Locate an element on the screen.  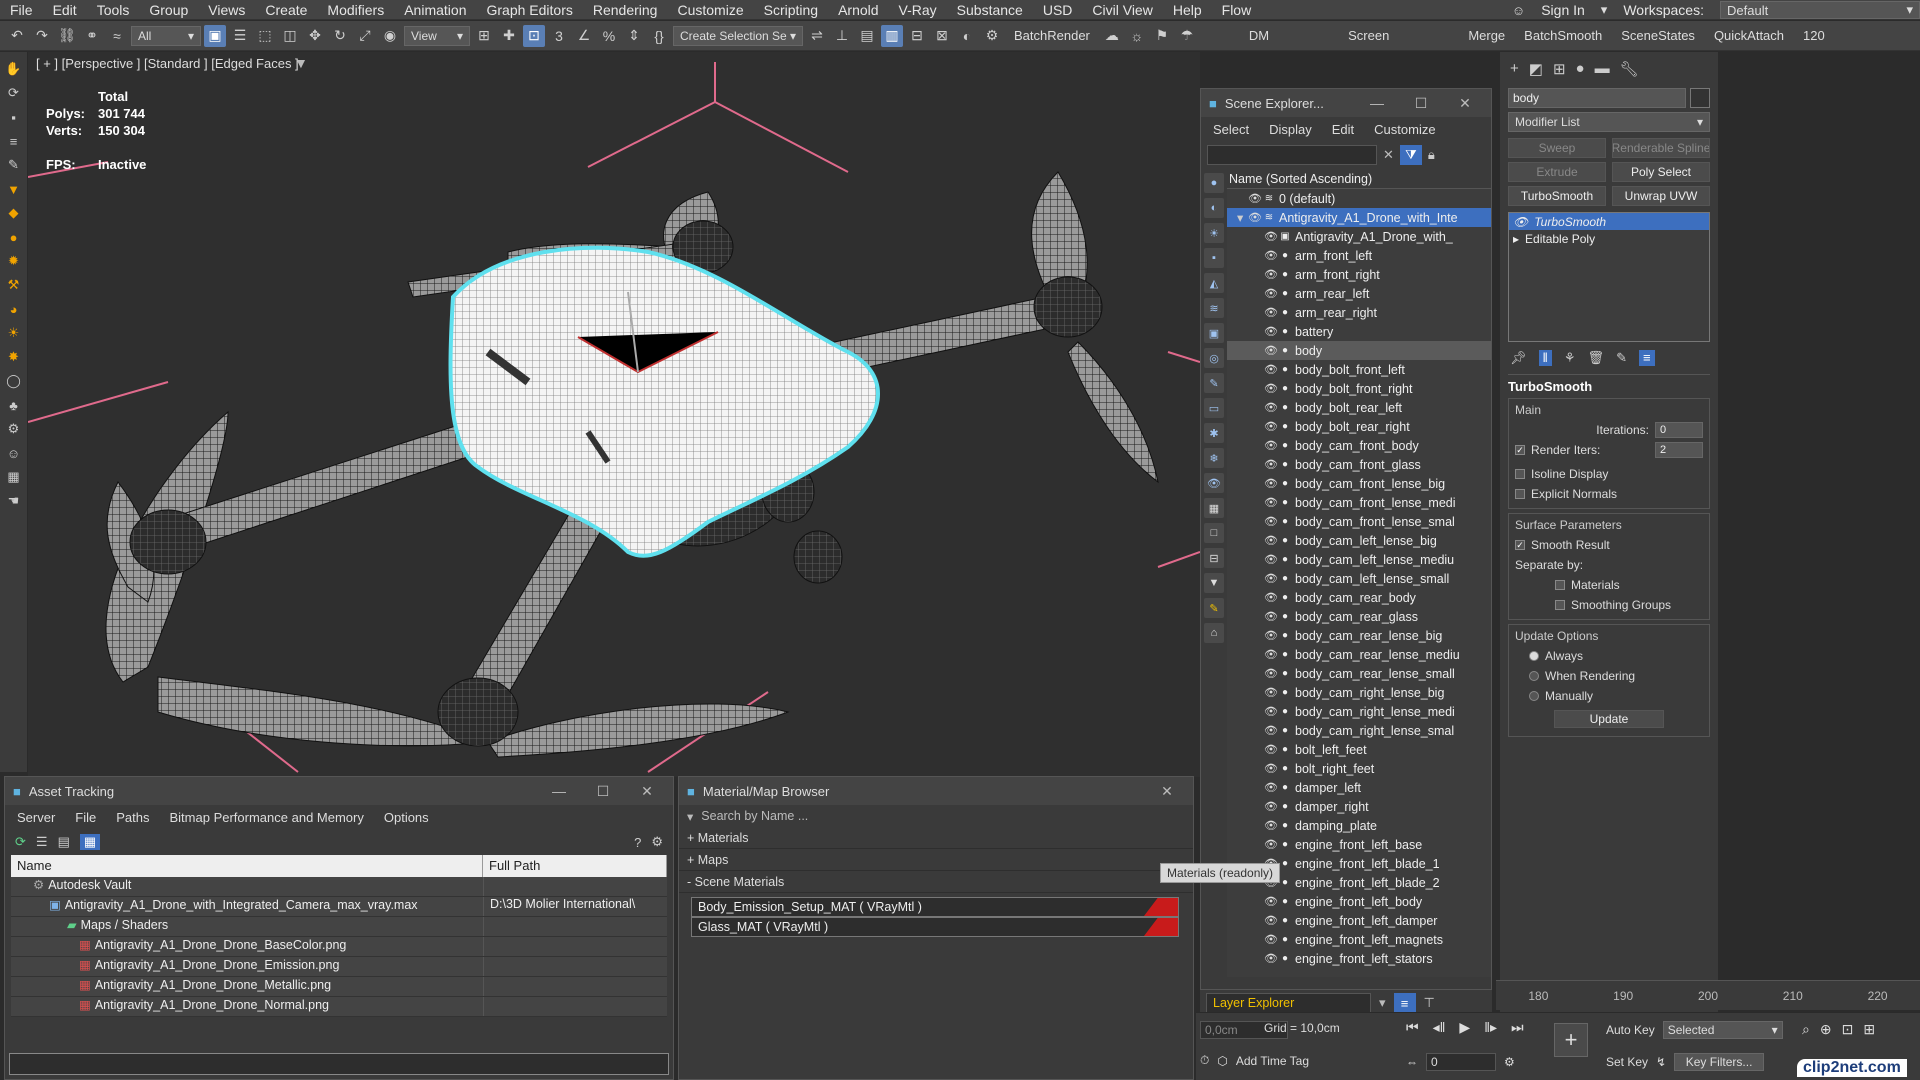
selection-lock-icon: ✚ is located at coordinates (509, 36).